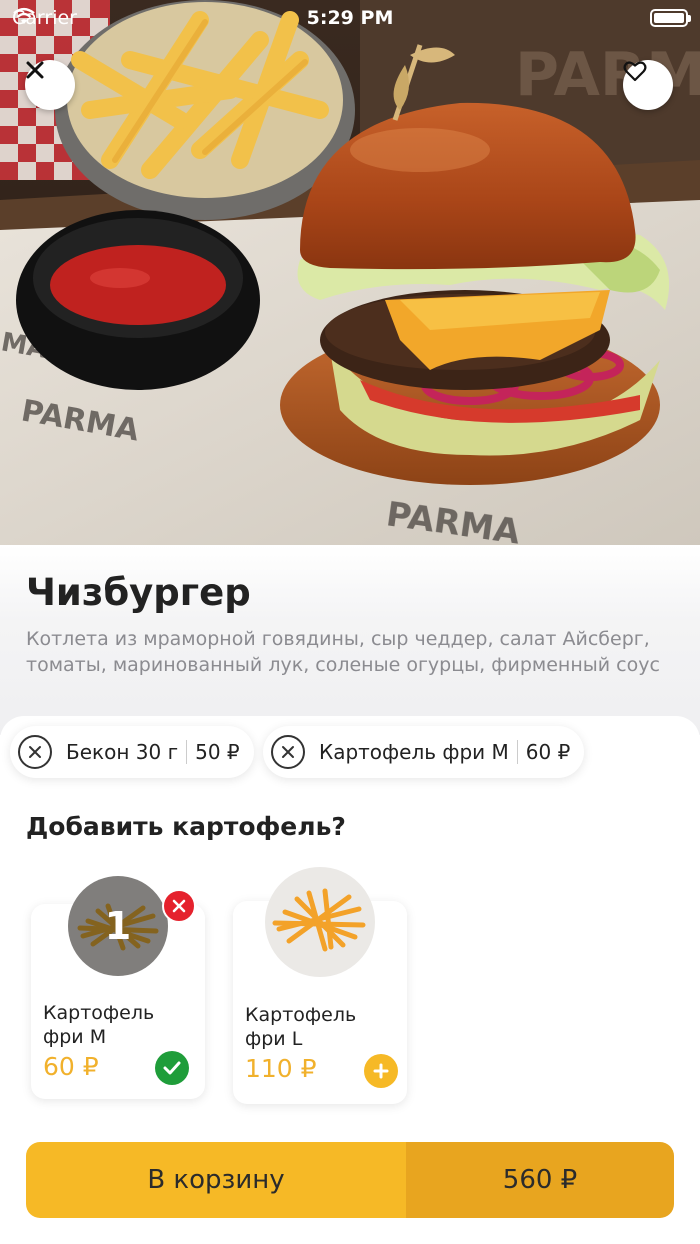 The image size is (700, 1244). Describe the element at coordinates (320, 985) in the screenshot. I see `addon-card-fries-l: Картофель фри L 110 ₽` at that location.